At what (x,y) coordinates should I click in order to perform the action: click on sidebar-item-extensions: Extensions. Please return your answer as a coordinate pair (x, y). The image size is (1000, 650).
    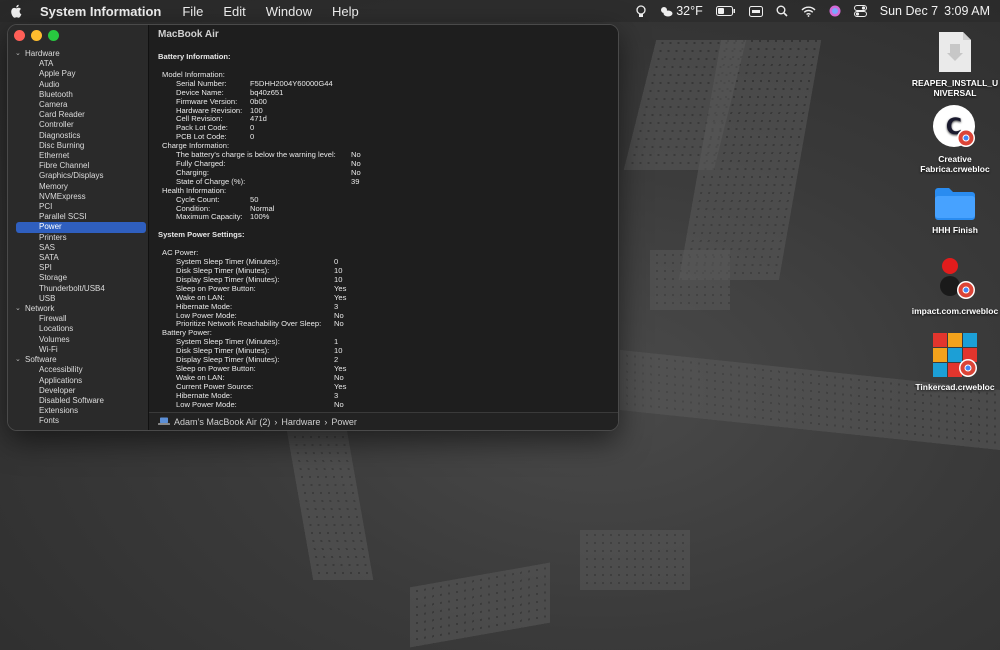
    Looking at the image, I should click on (78, 411).